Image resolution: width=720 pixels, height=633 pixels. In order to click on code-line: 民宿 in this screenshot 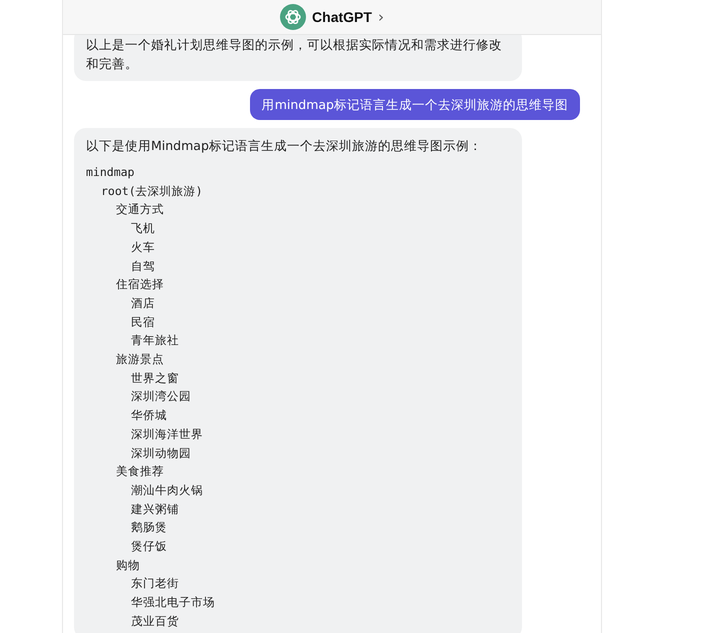, I will do `click(143, 322)`.